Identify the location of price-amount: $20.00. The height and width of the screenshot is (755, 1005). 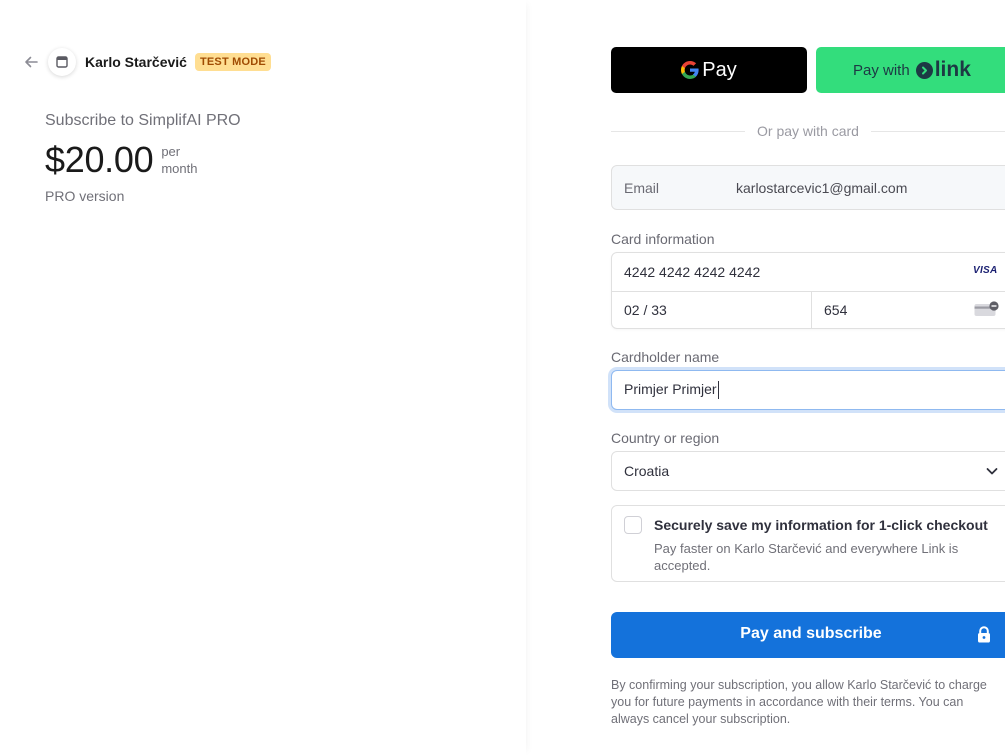
(99, 159).